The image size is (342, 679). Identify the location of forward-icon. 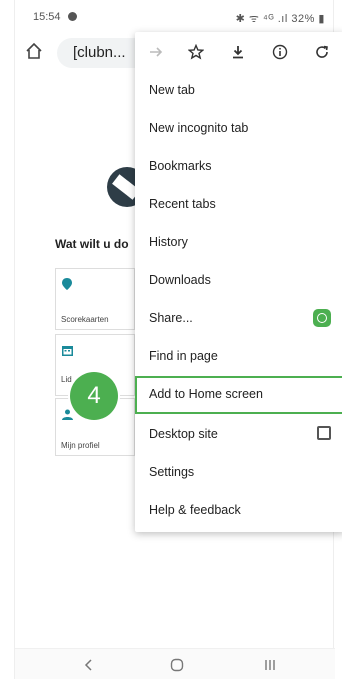
(156, 52).